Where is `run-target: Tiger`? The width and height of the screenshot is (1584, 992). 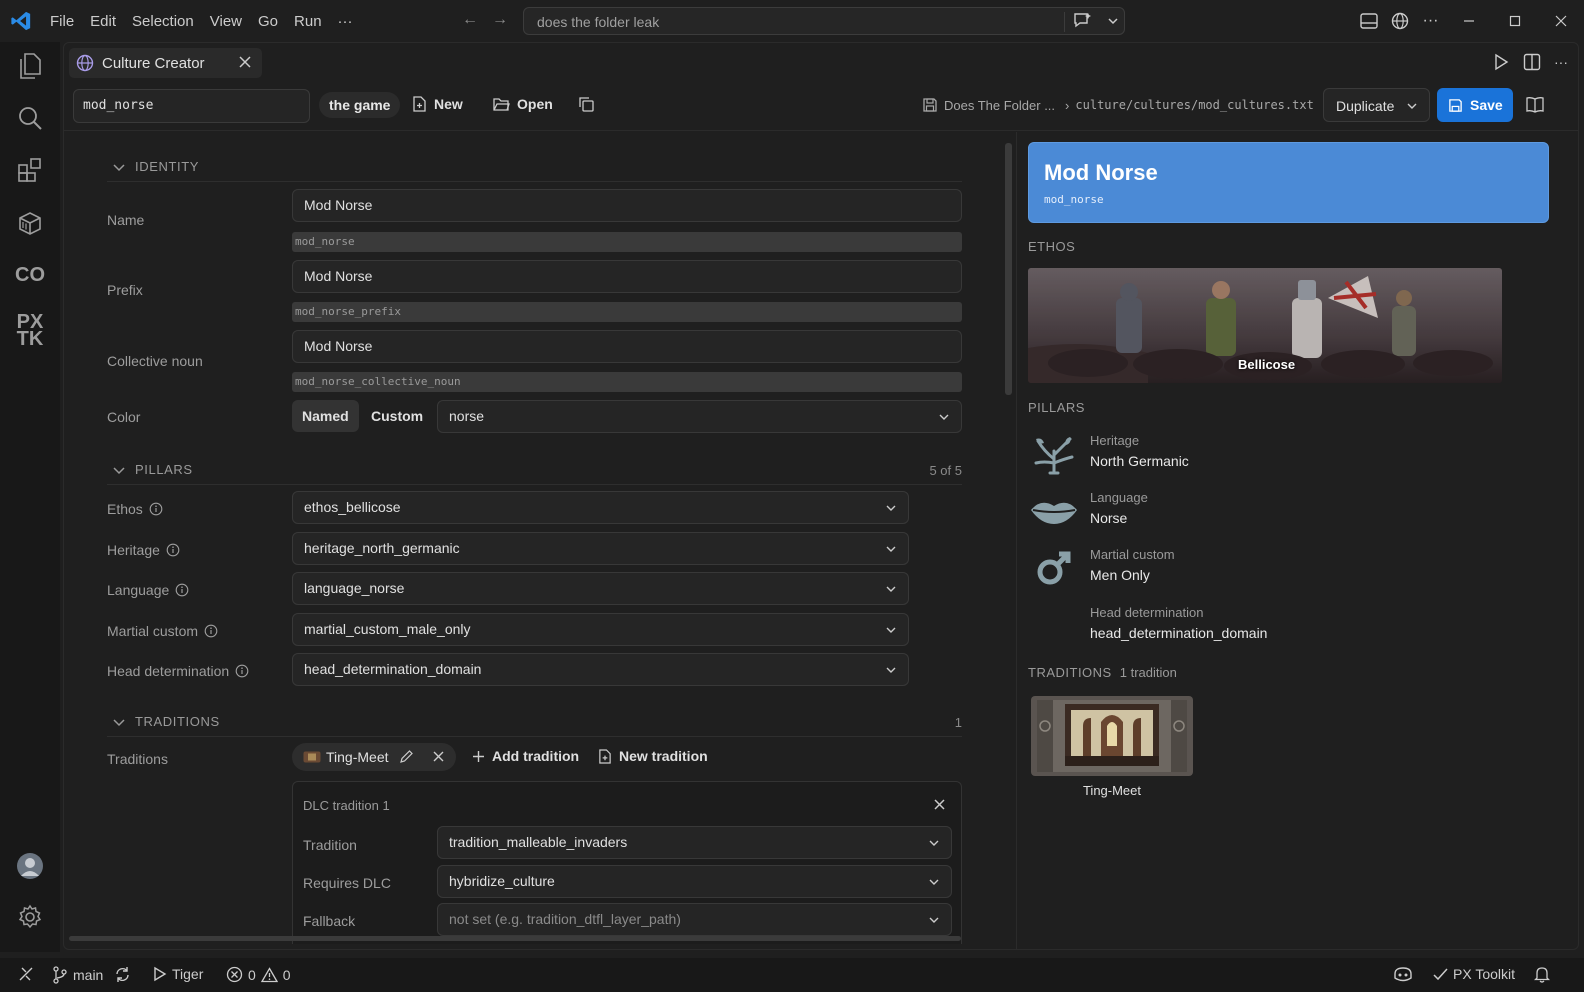
run-target: Tiger is located at coordinates (178, 974).